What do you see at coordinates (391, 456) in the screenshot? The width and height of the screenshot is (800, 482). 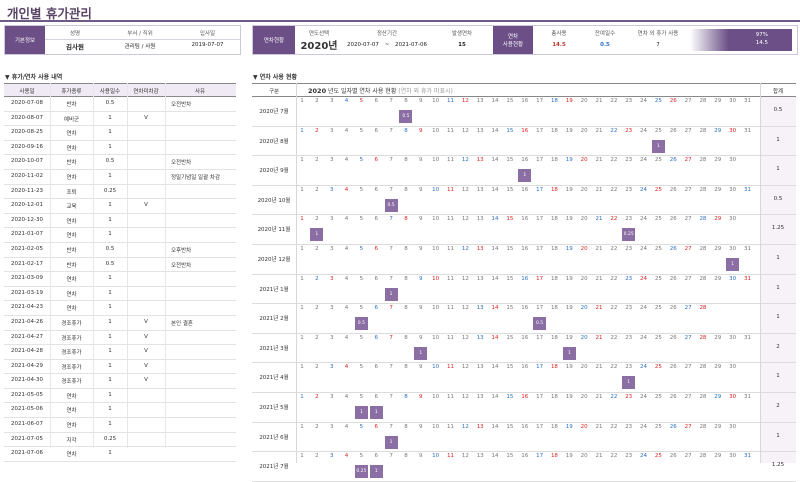 I see `day-number: 7` at bounding box center [391, 456].